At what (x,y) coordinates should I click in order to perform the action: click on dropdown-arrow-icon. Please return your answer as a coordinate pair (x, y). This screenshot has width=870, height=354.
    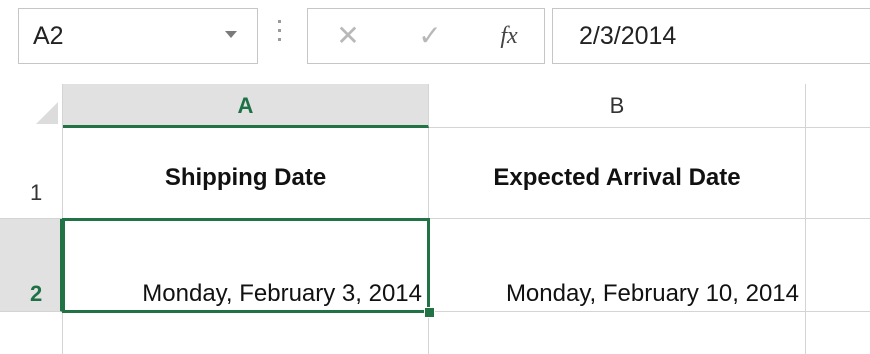
    Looking at the image, I should click on (231, 34).